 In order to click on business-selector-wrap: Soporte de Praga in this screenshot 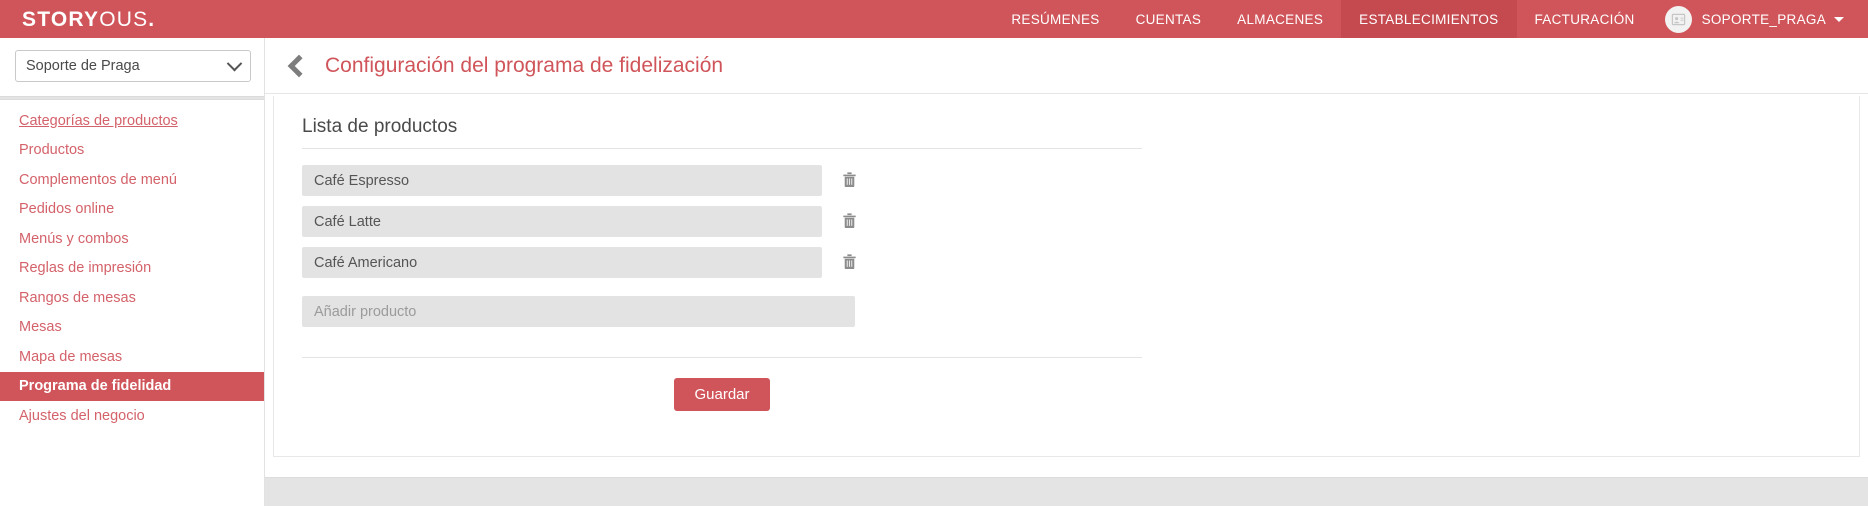, I will do `click(132, 67)`.